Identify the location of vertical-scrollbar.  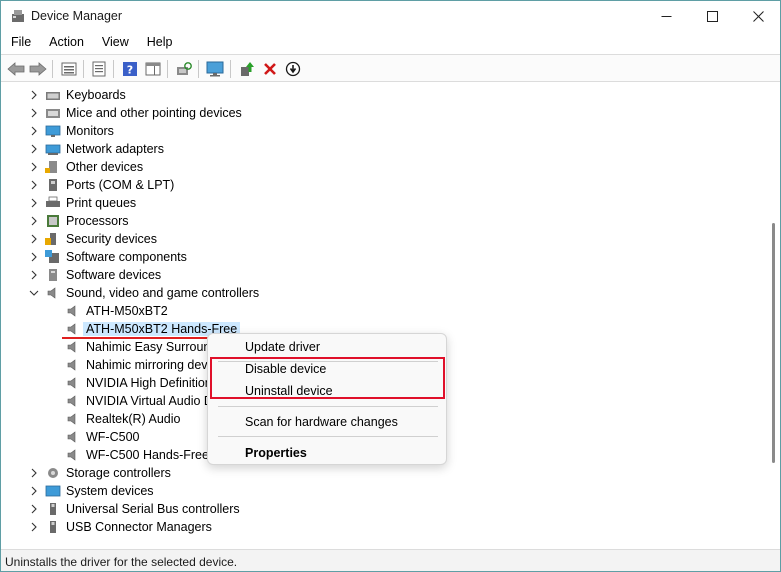
(773, 315).